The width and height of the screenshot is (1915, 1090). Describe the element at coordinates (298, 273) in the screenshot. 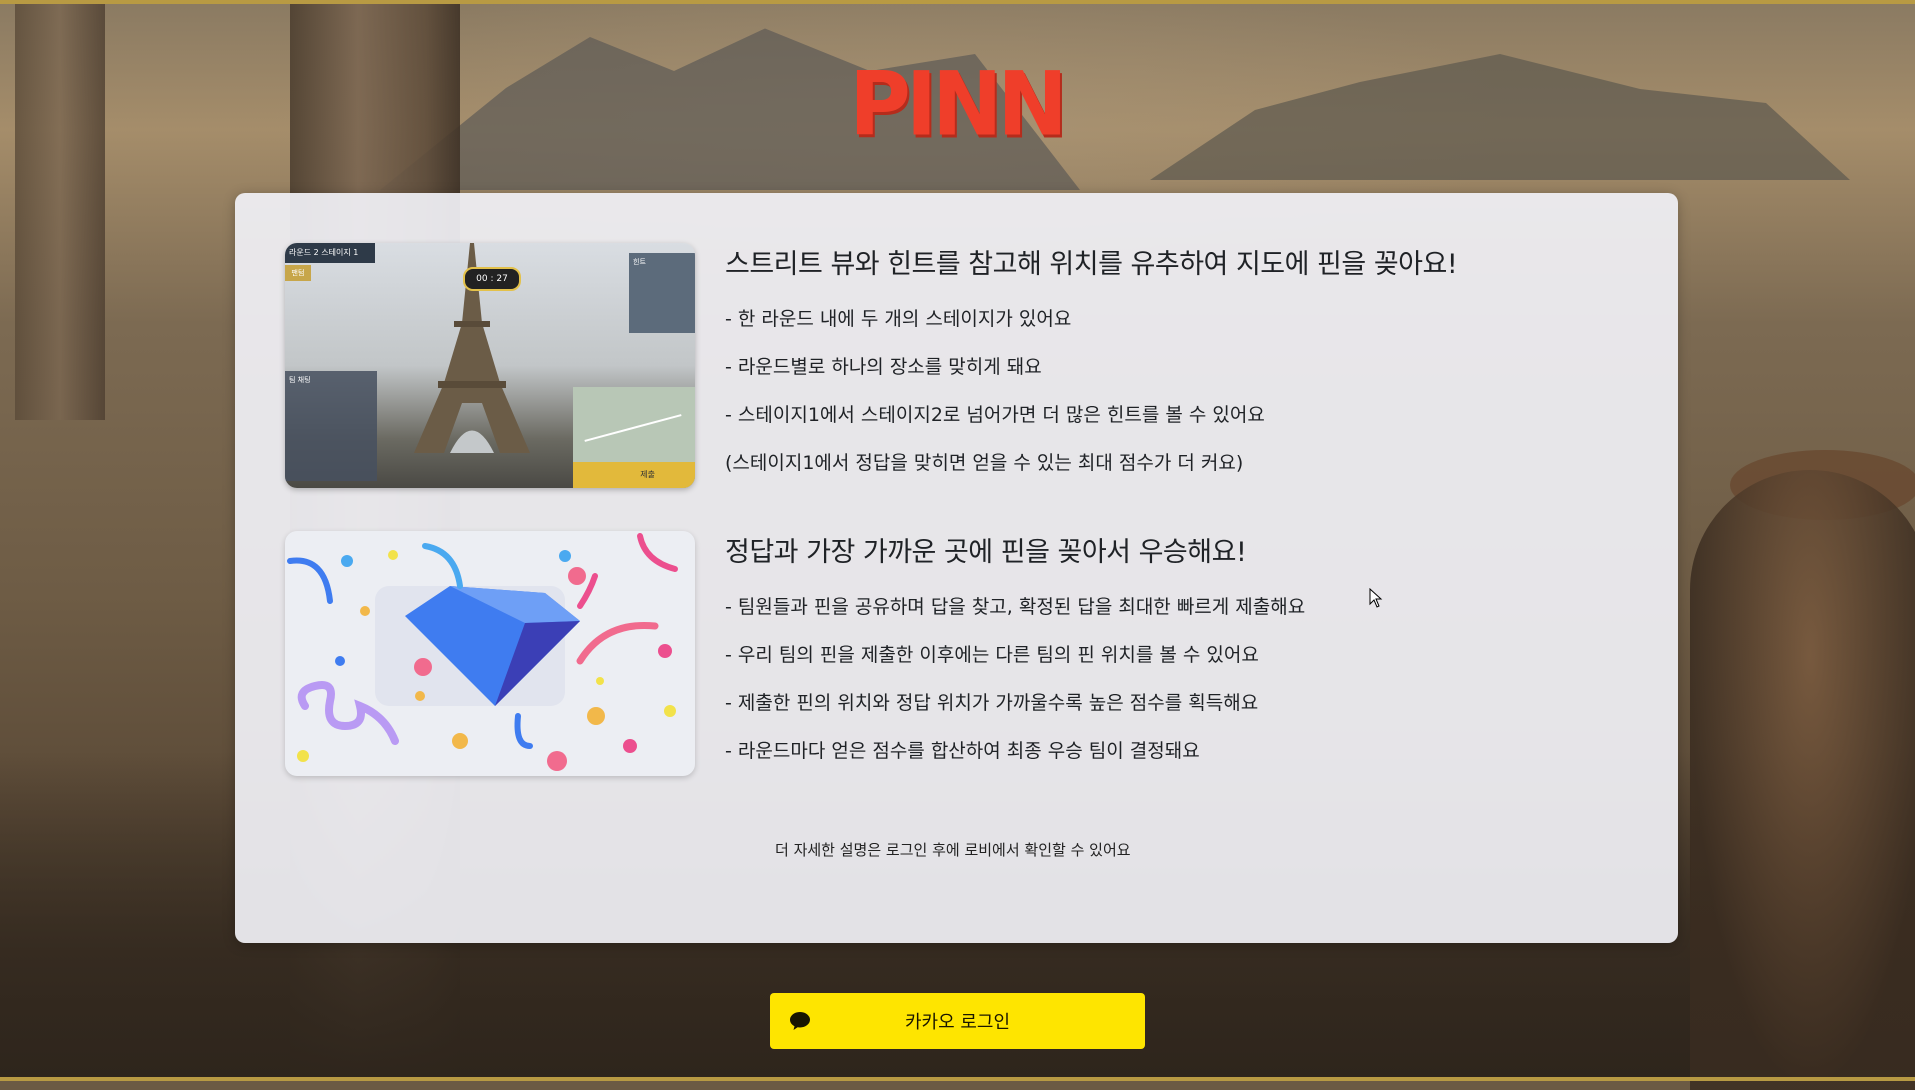

I see `team-label: 팬텀` at that location.